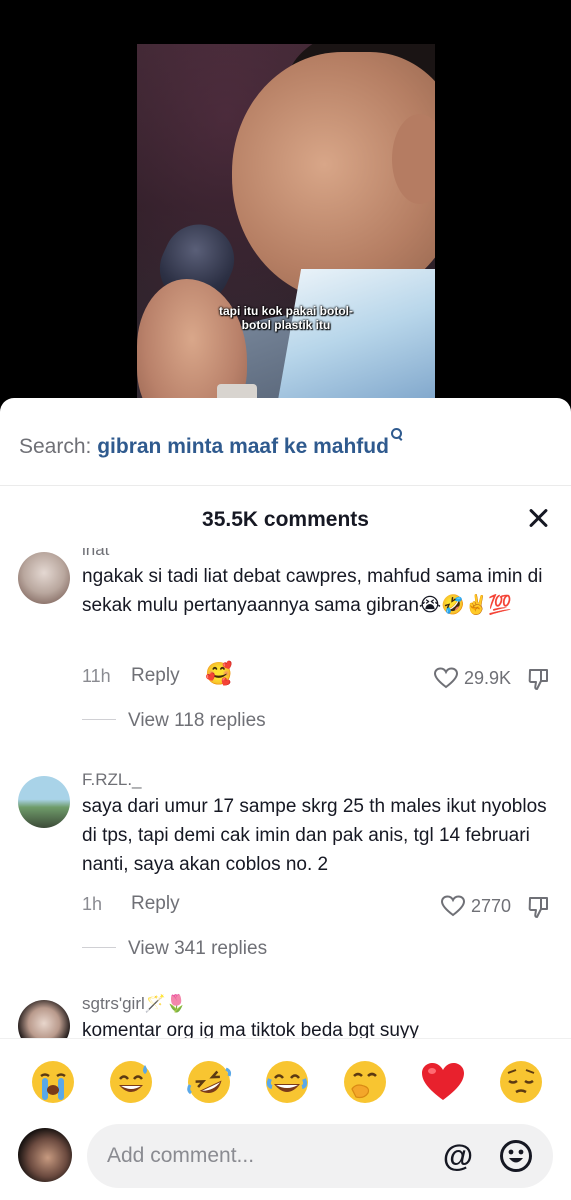  Describe the element at coordinates (539, 519) in the screenshot. I see `close-button` at that location.